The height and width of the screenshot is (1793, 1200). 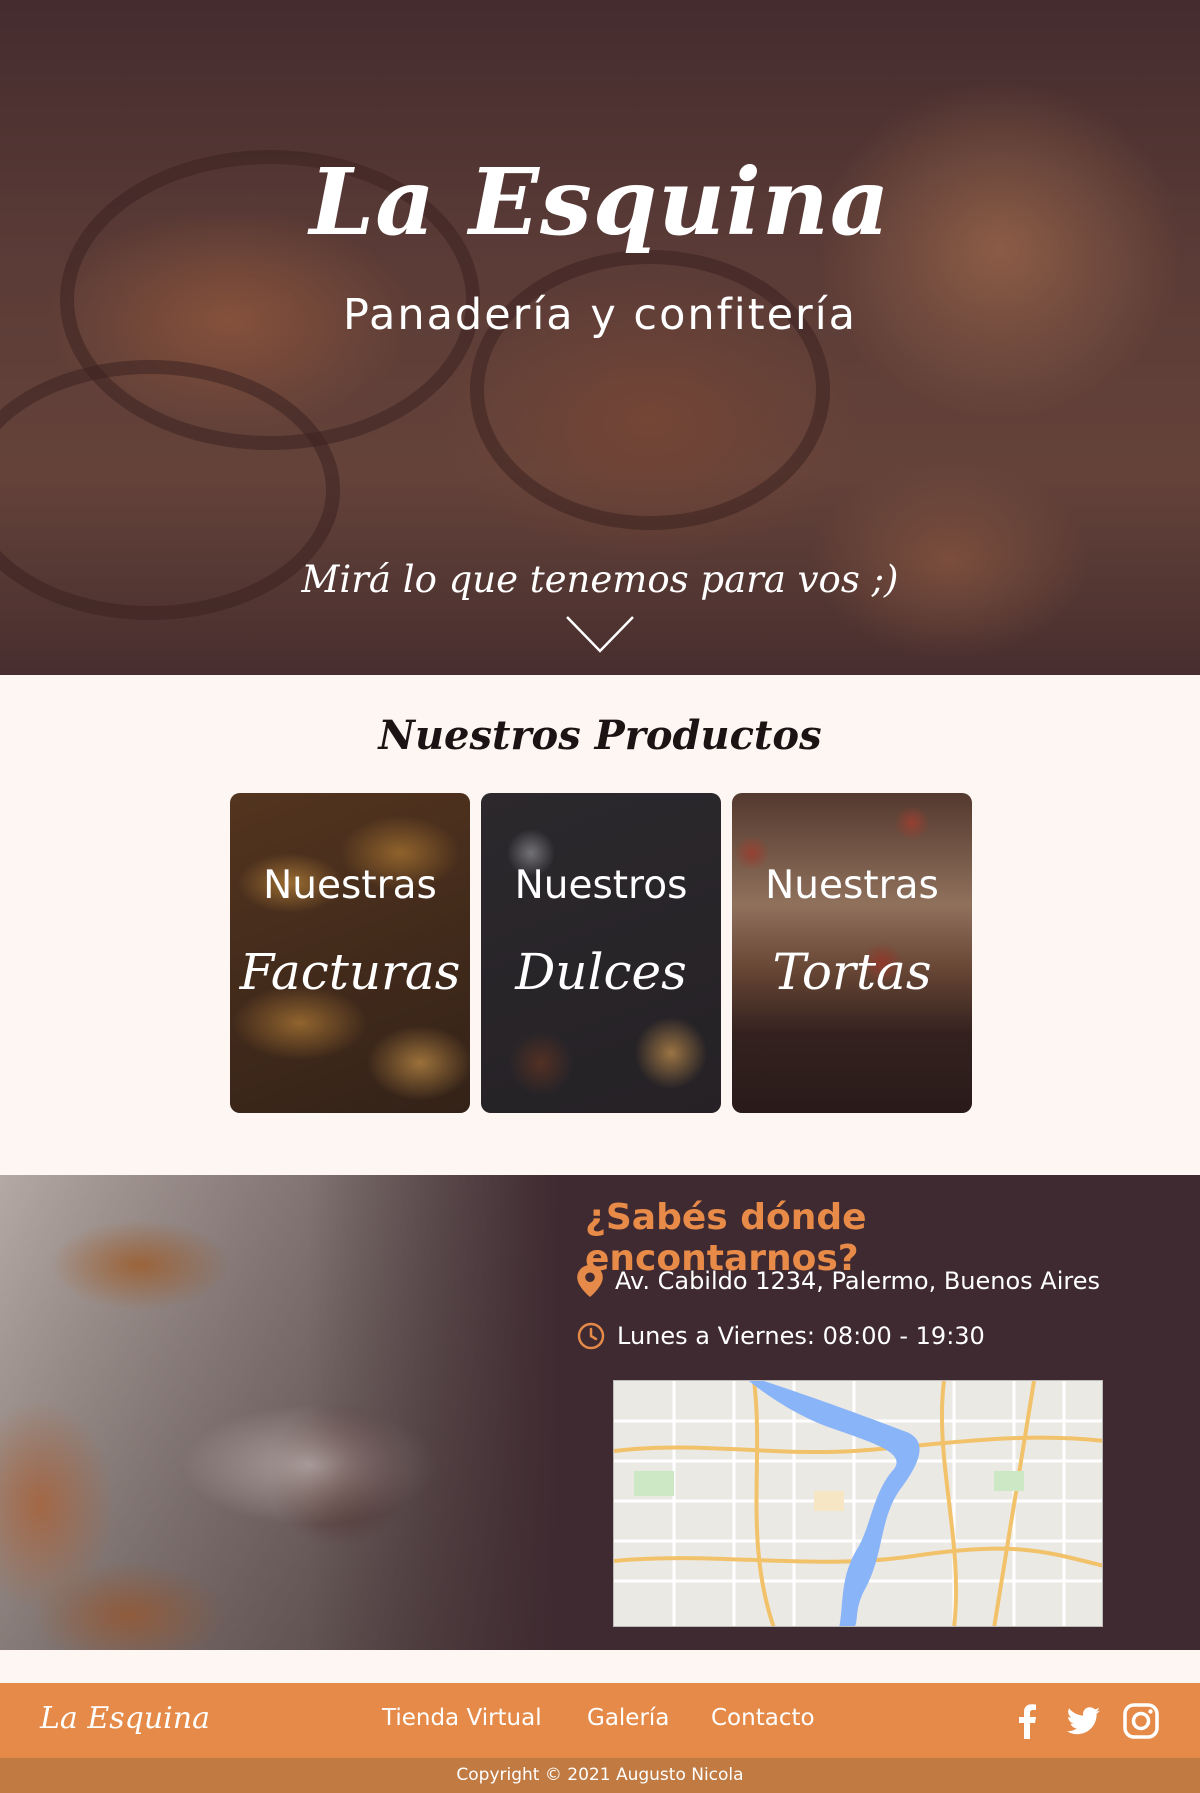 What do you see at coordinates (590, 1281) in the screenshot?
I see `map-pin-icon` at bounding box center [590, 1281].